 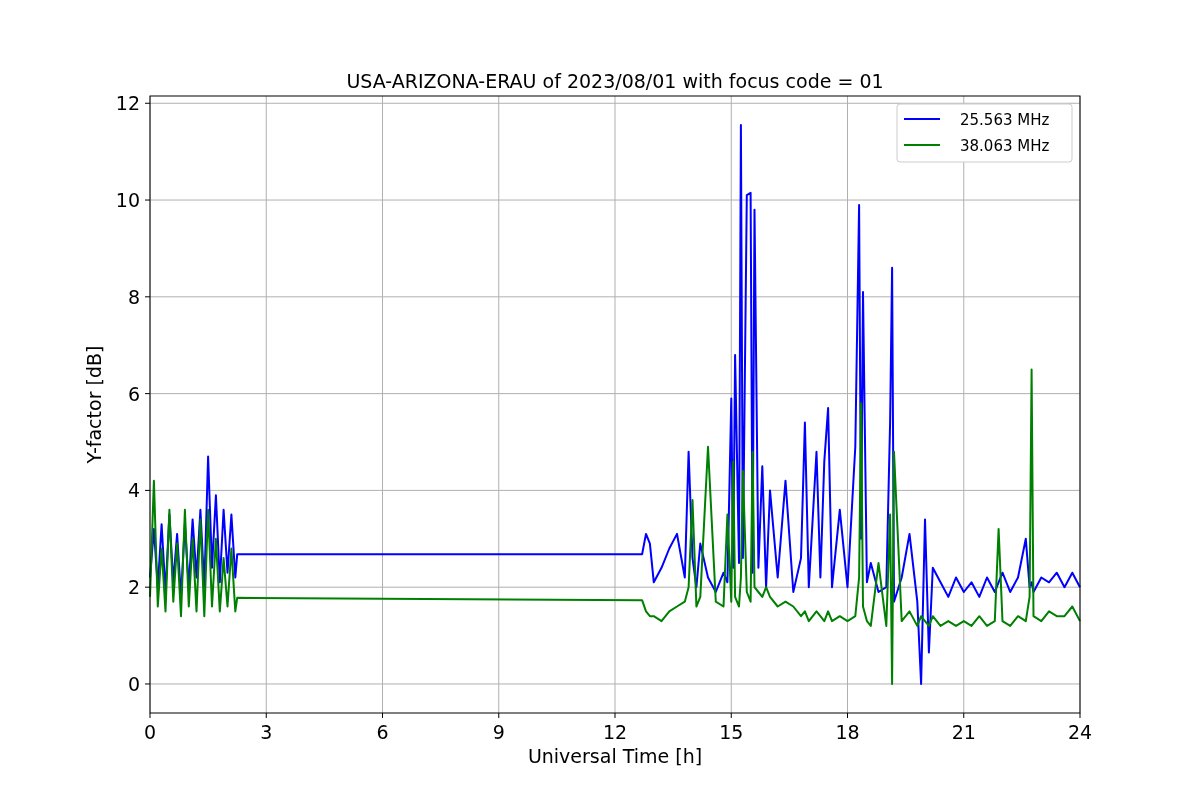 I want to click on chart-title: USA-ARIZONA-ERAU of 2023/08/01 with focus code = 01, so click(x=615, y=81).